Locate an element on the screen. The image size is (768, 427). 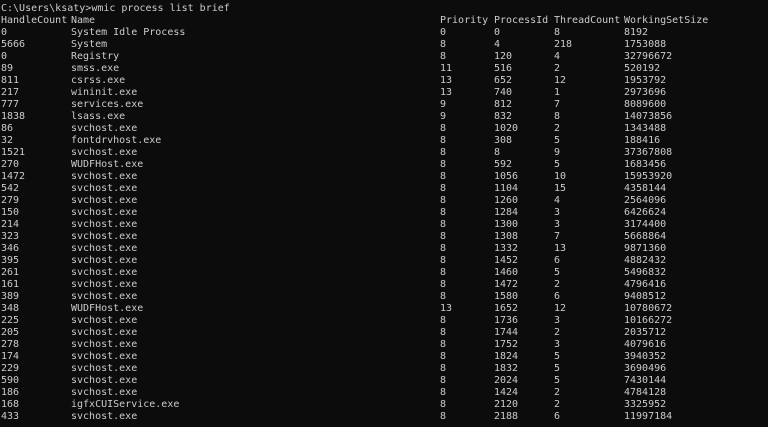
prompt-path: C:\Users\ksaty> is located at coordinates (46, 8).